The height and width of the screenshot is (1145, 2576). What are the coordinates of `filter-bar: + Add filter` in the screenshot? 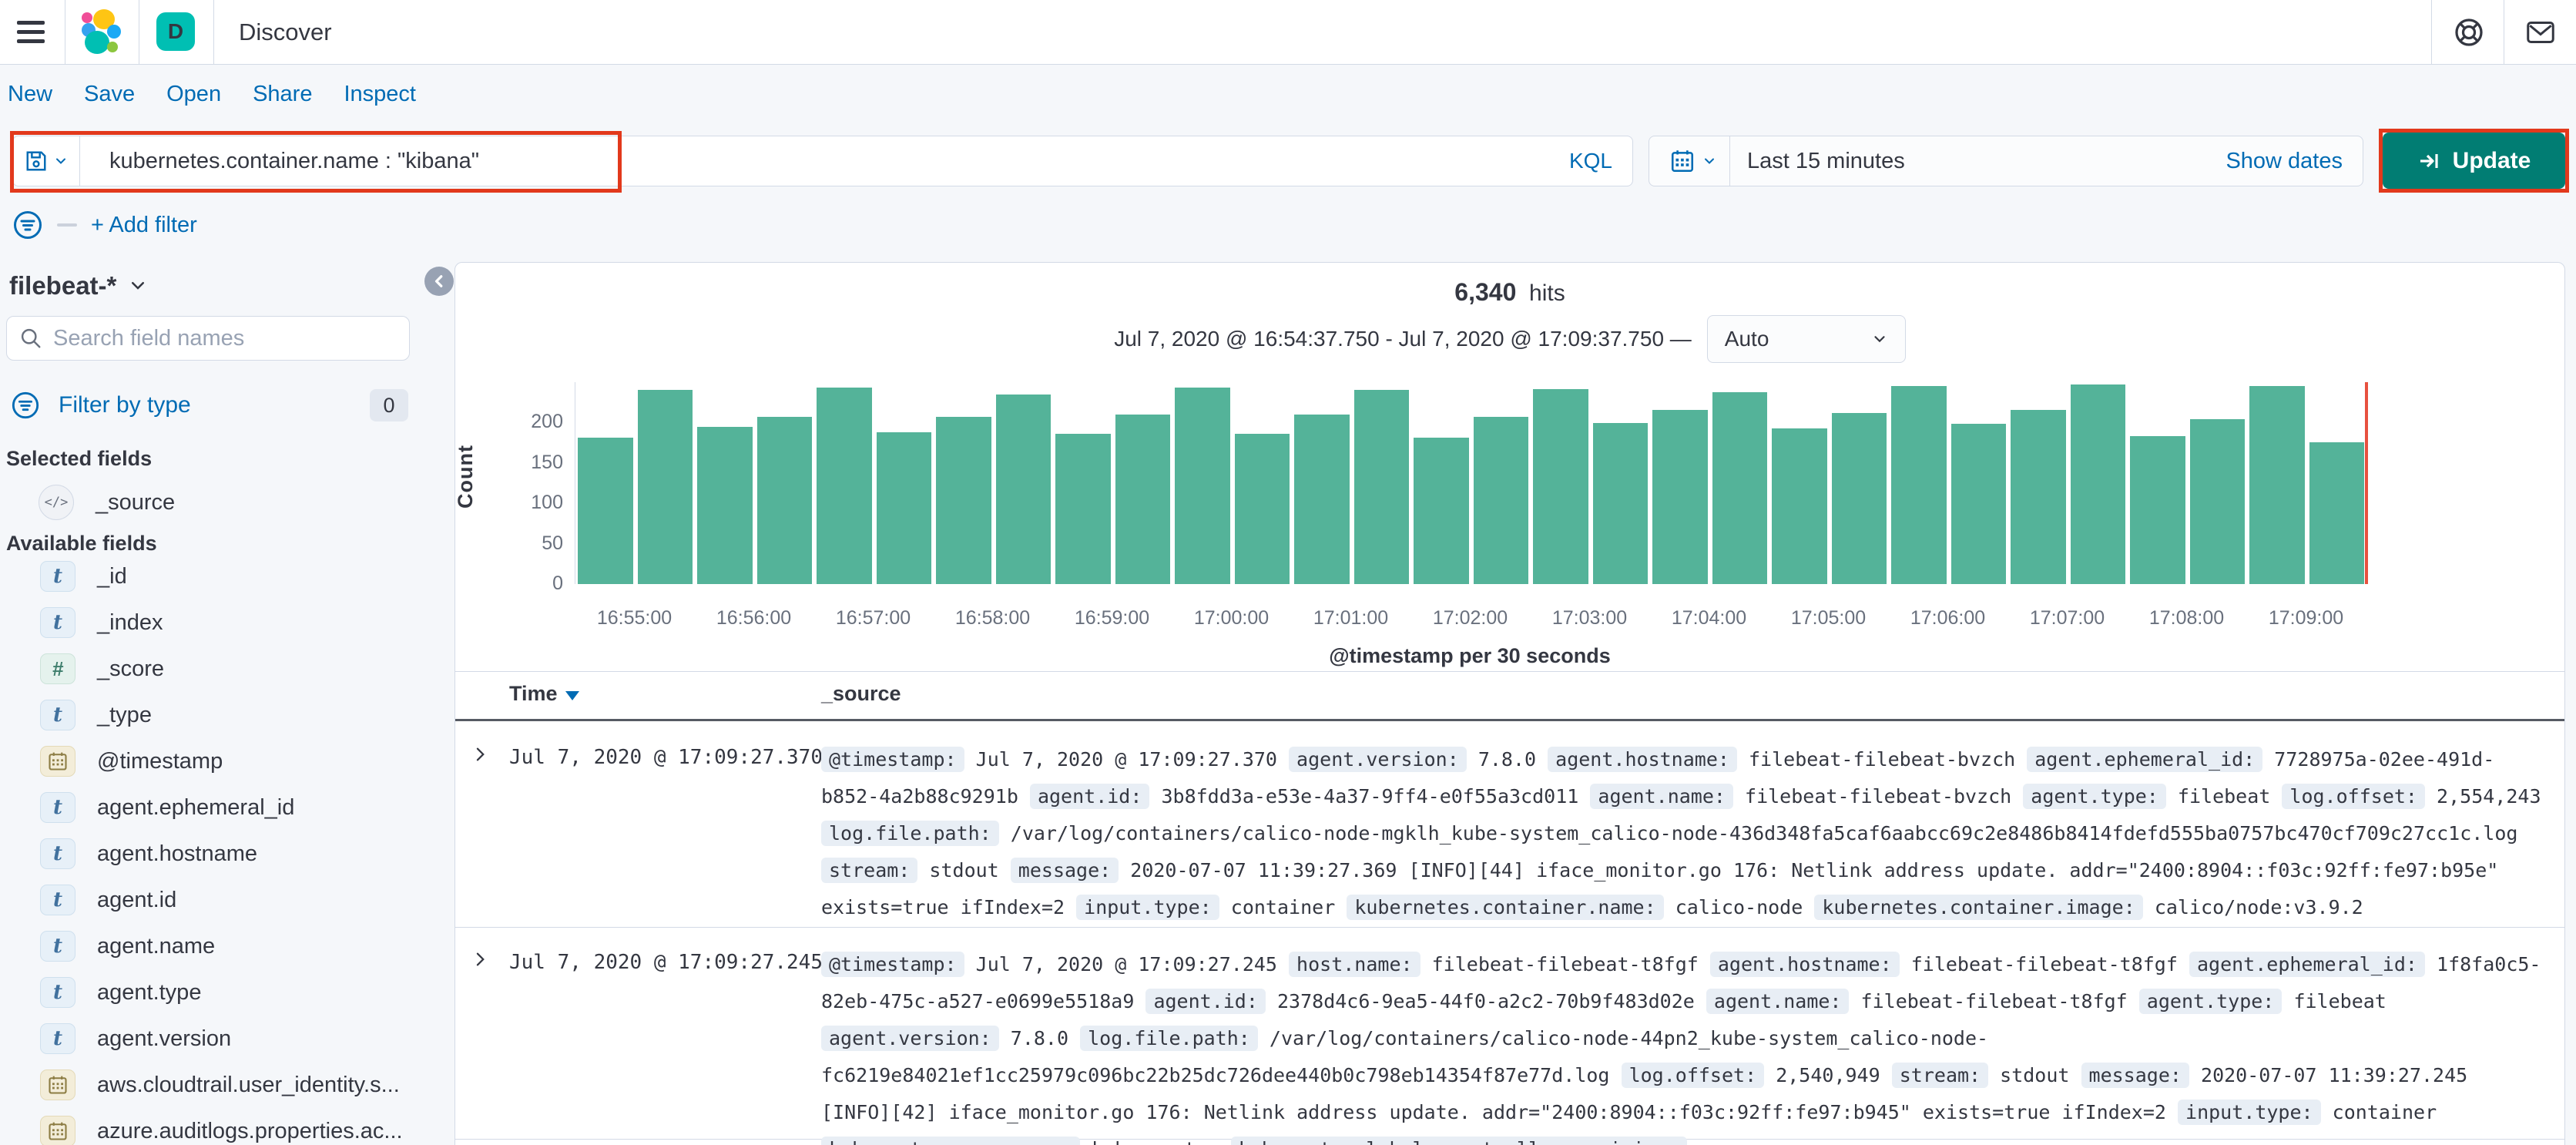 It's located at (104, 225).